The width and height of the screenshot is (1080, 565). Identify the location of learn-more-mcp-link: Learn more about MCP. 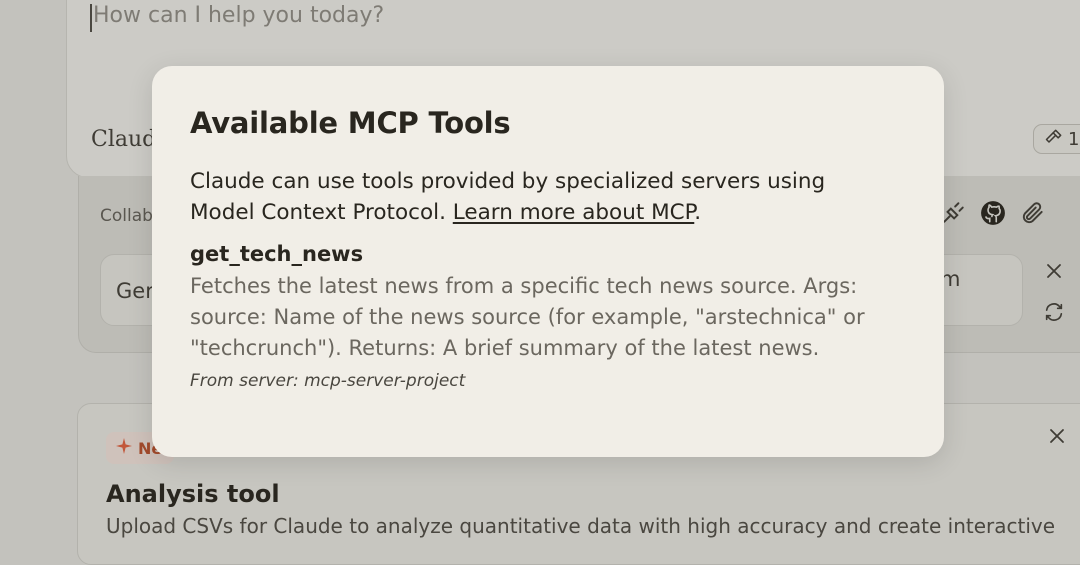
(574, 212).